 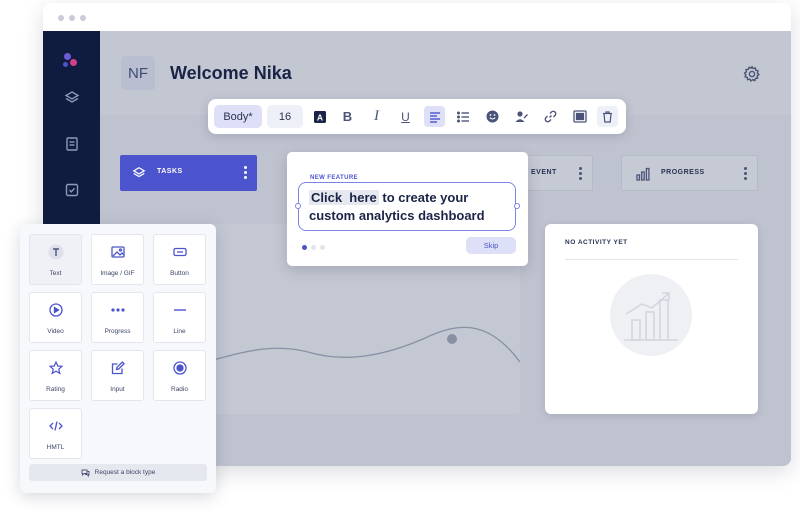 I want to click on edit-icon, so click(x=118, y=368).